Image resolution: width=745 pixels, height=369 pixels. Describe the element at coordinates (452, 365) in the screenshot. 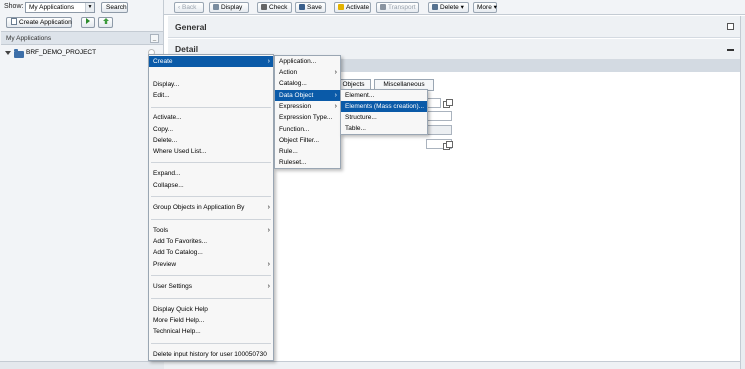

I see `horizontal-scrollbar` at that location.